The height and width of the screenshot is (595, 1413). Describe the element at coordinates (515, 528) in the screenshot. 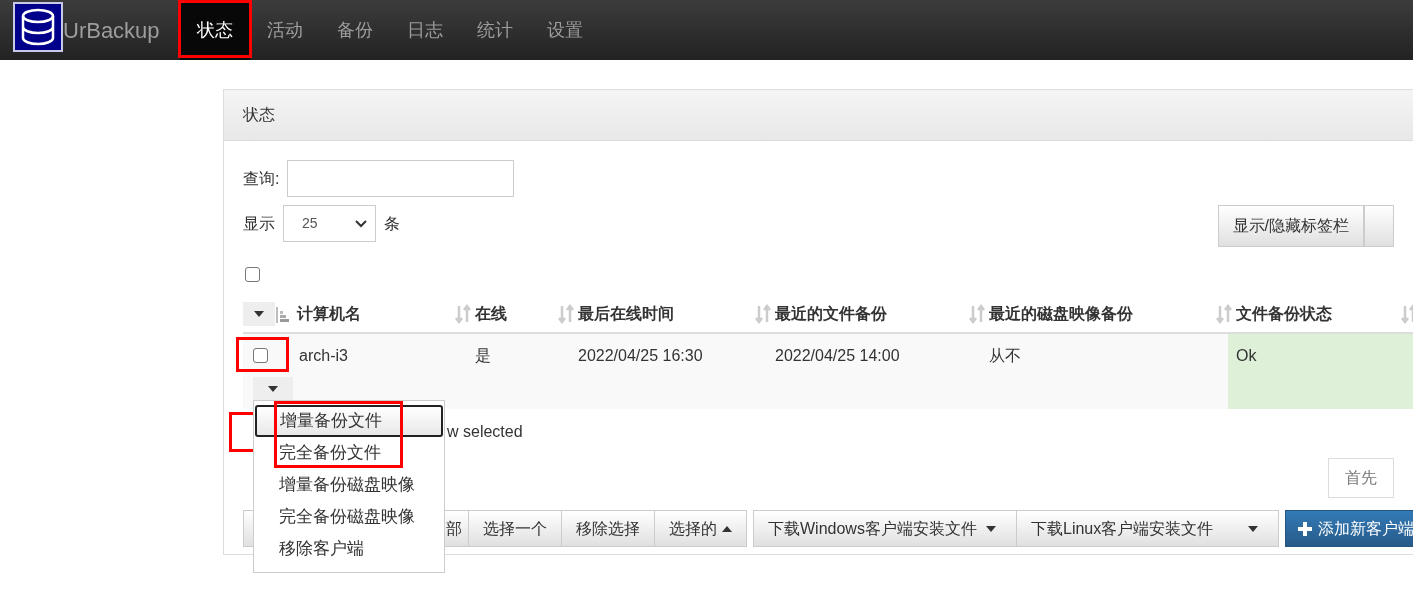

I see `action-button: 选择一个` at that location.